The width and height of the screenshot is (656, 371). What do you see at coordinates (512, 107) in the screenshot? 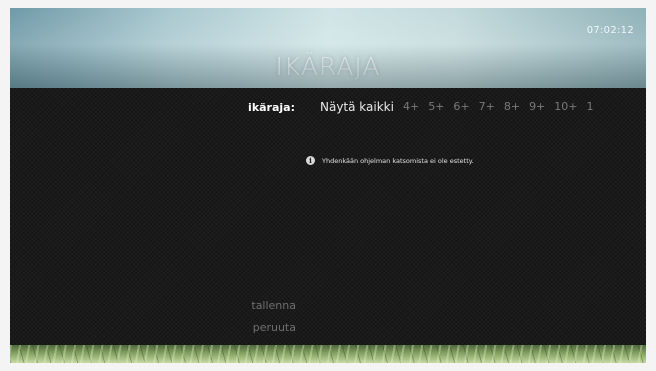
I see `age-option-8: 8+` at bounding box center [512, 107].